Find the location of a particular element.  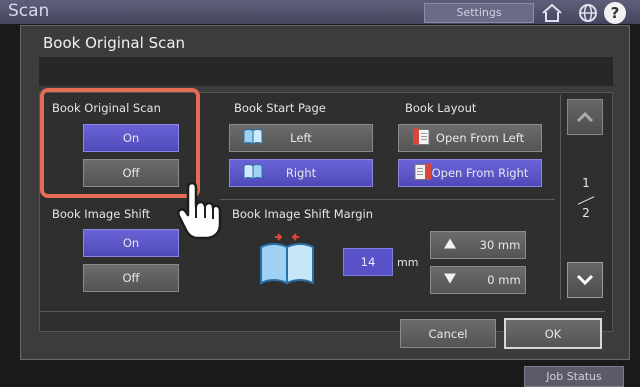

total-pages: 2 is located at coordinates (586, 213).